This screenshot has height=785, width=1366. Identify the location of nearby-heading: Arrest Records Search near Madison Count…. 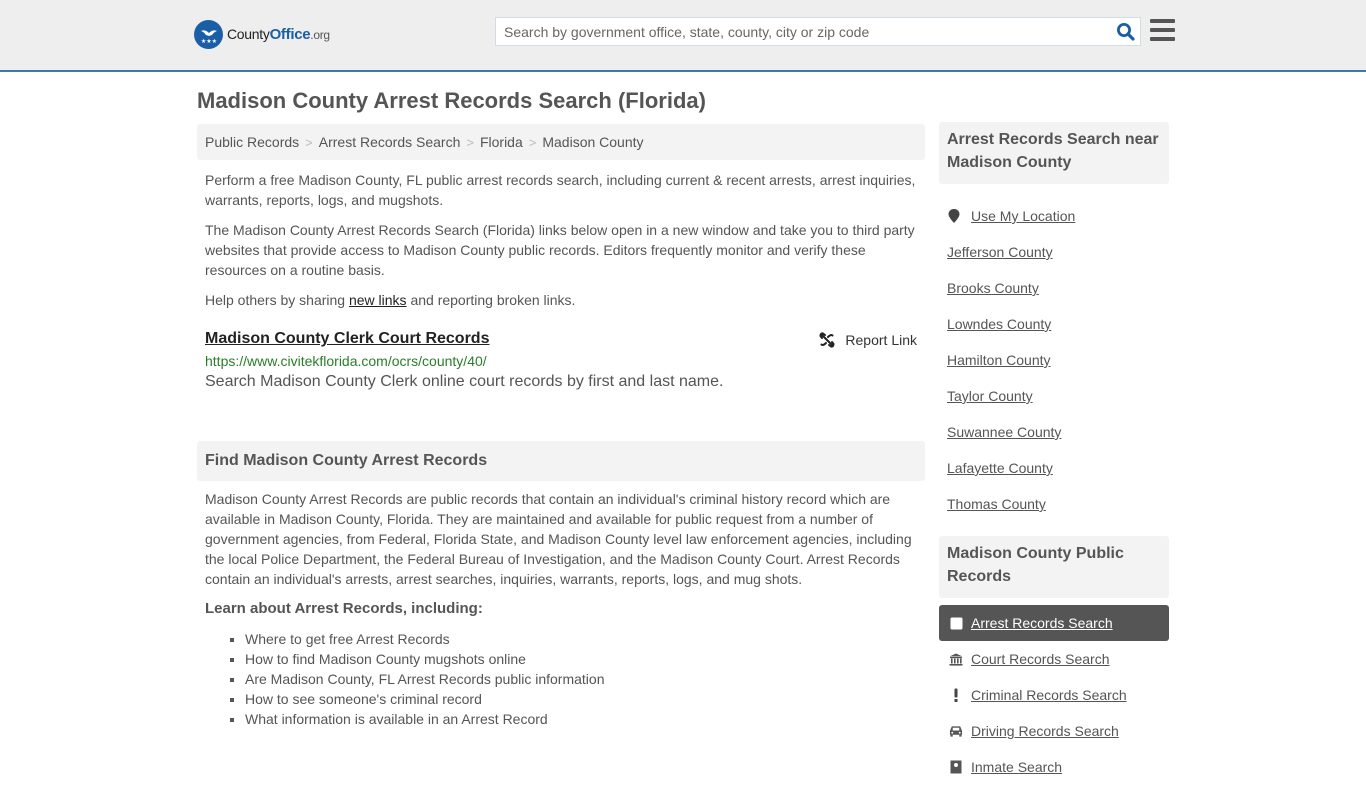
(1054, 153).